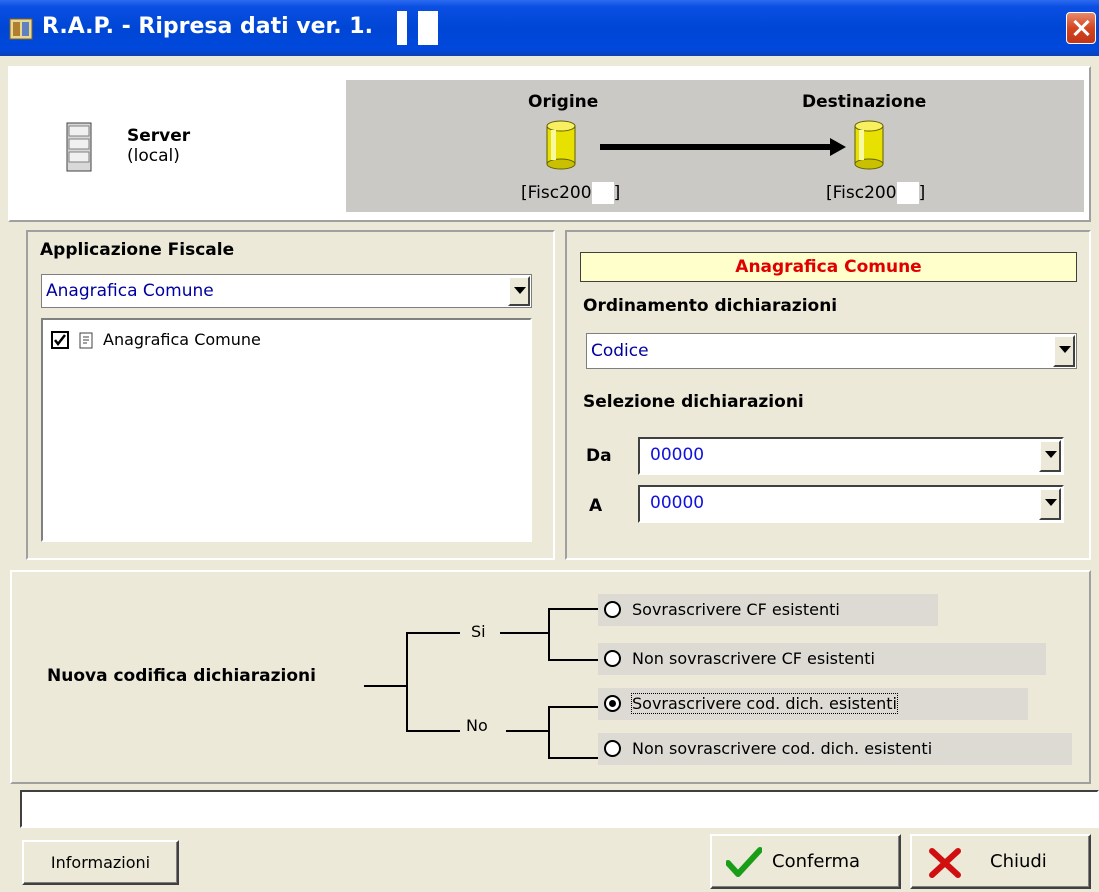 This screenshot has height=892, width=1099. What do you see at coordinates (677, 455) in the screenshot?
I see `from-select-value: 00000` at bounding box center [677, 455].